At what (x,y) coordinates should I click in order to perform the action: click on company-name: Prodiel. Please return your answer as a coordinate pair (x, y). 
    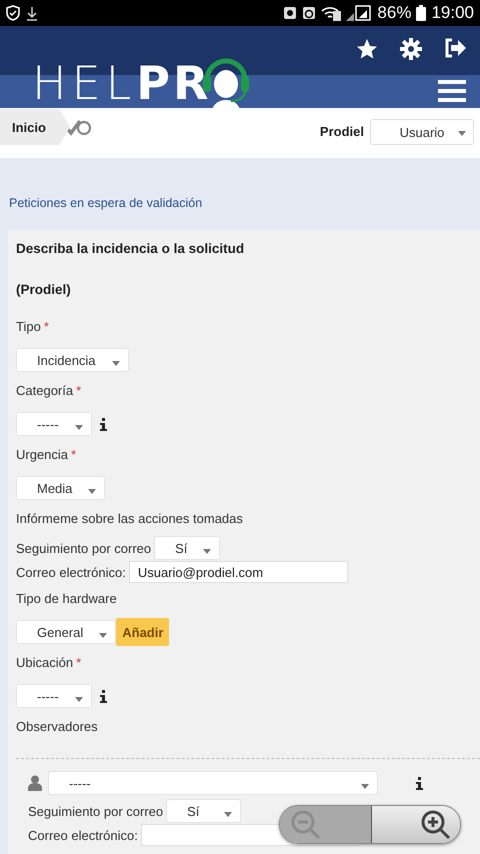
    Looking at the image, I should click on (342, 131).